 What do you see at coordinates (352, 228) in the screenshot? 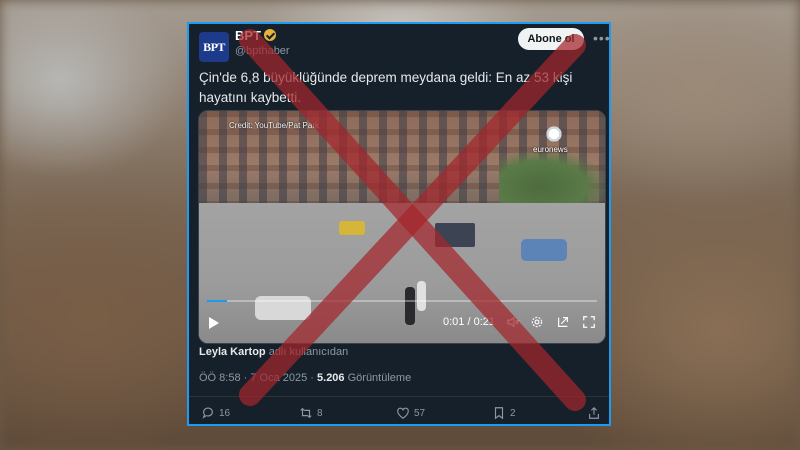
I see `video-frame-taxi` at bounding box center [352, 228].